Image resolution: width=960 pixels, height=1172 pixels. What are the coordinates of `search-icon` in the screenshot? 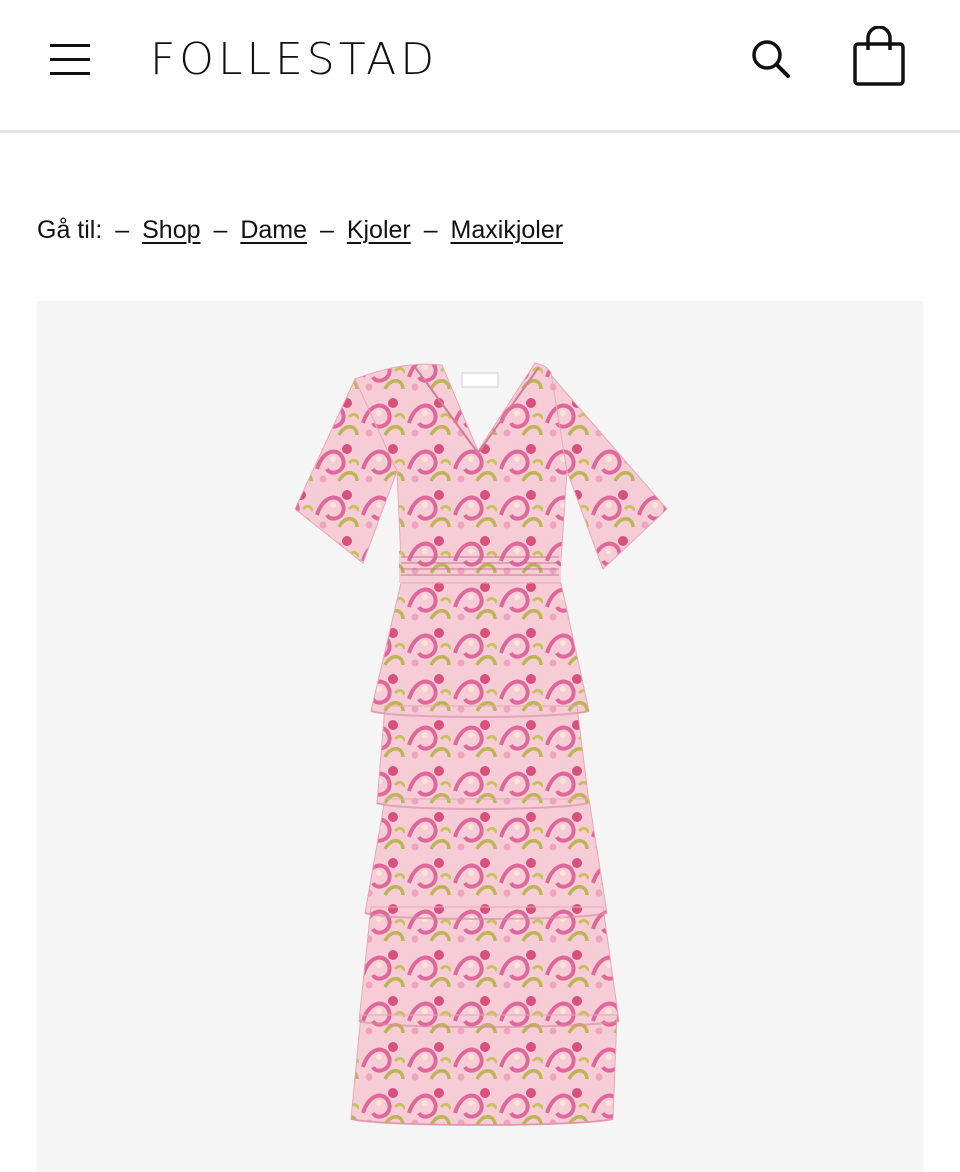 It's located at (771, 59).